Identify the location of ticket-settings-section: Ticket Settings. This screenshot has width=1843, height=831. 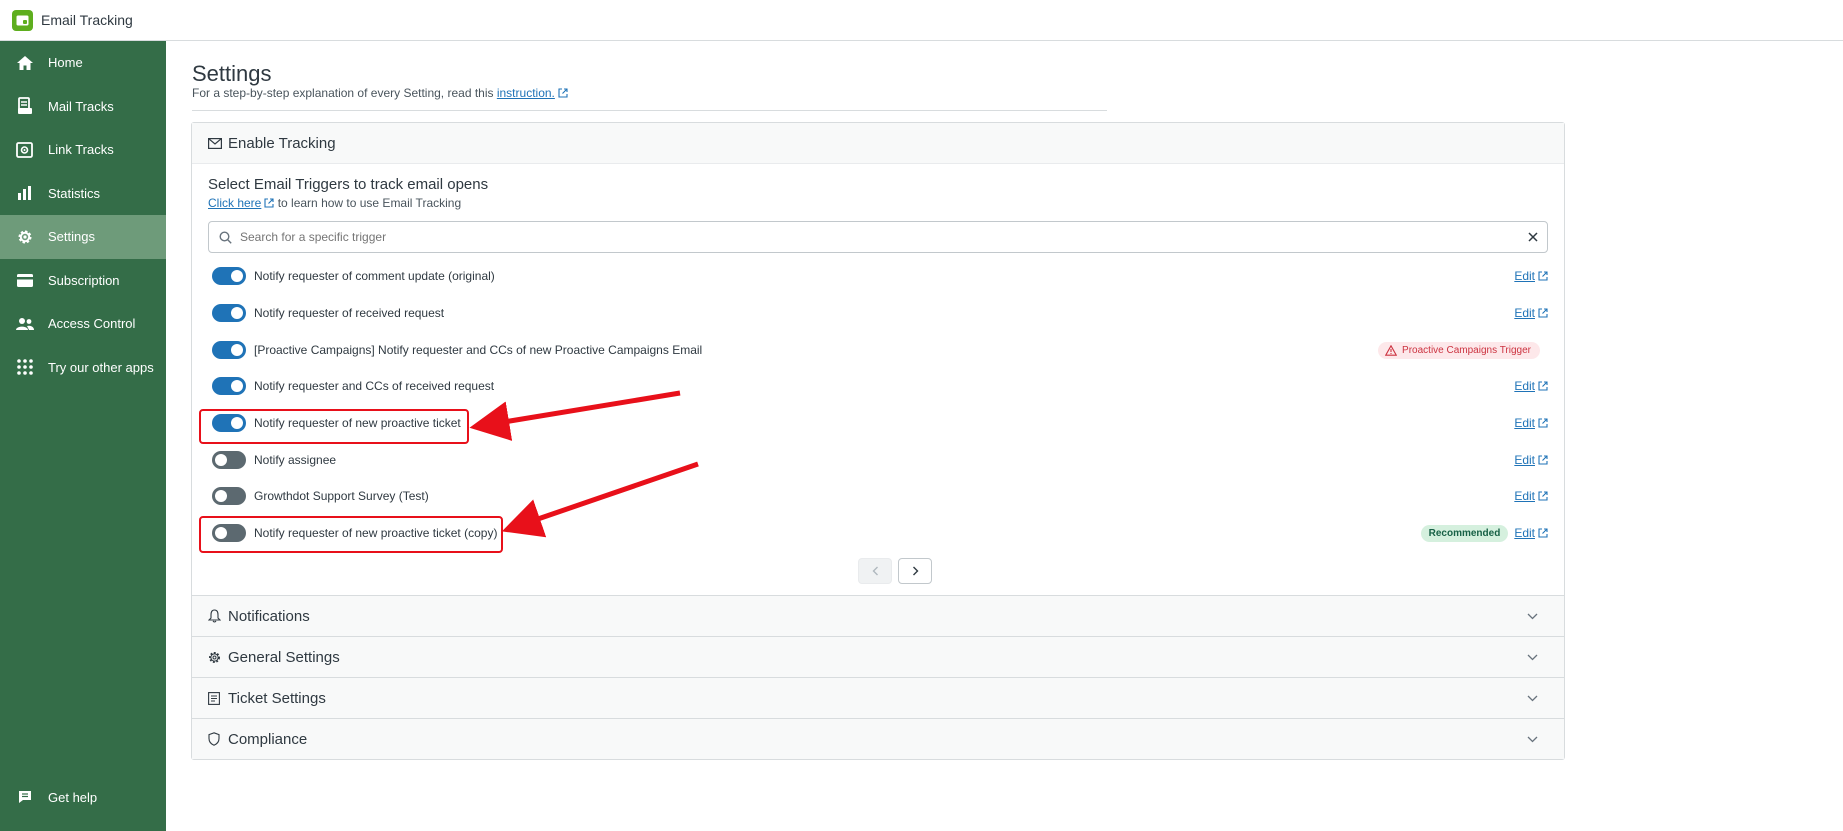
(878, 697).